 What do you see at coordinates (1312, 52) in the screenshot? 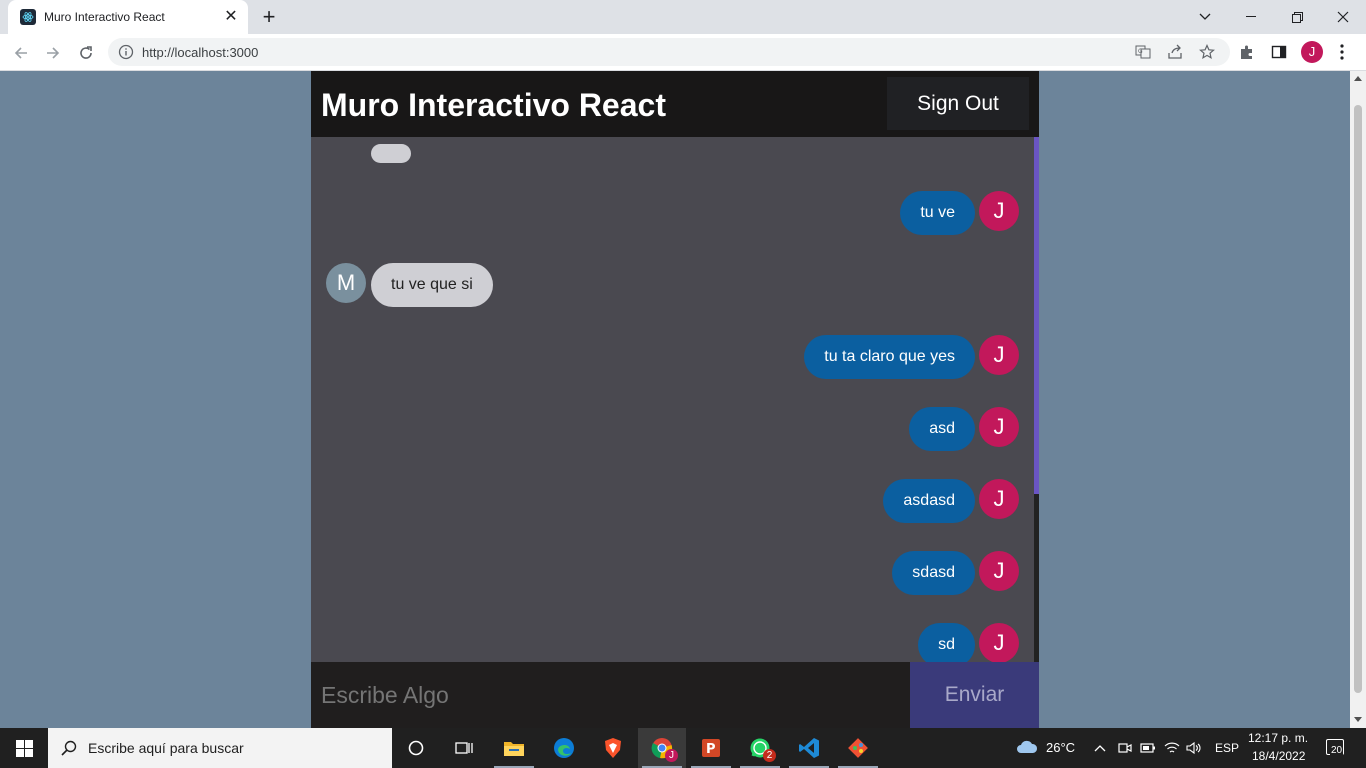
I see `profile-avatar: J` at bounding box center [1312, 52].